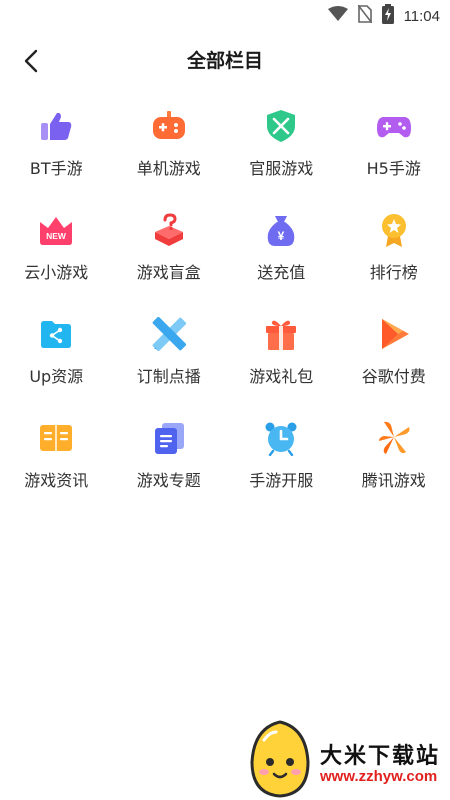 This screenshot has width=450, height=800. Describe the element at coordinates (393, 480) in the screenshot. I see `tile-label: 腾讯游戏` at that location.